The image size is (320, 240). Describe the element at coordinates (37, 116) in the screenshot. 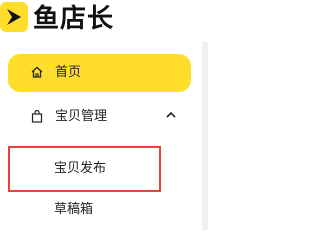

I see `shopping-bag-icon` at that location.